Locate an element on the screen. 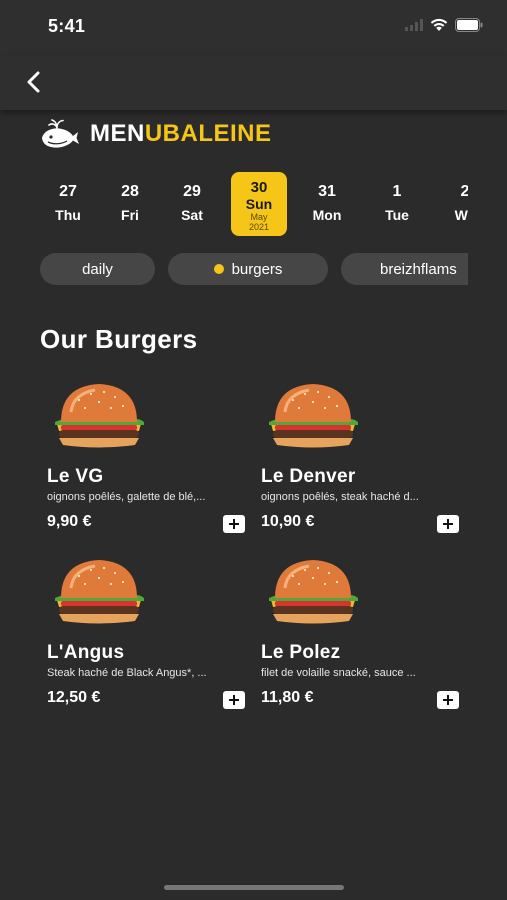 The width and height of the screenshot is (507, 900). item-price: 9,90 € is located at coordinates (69, 522).